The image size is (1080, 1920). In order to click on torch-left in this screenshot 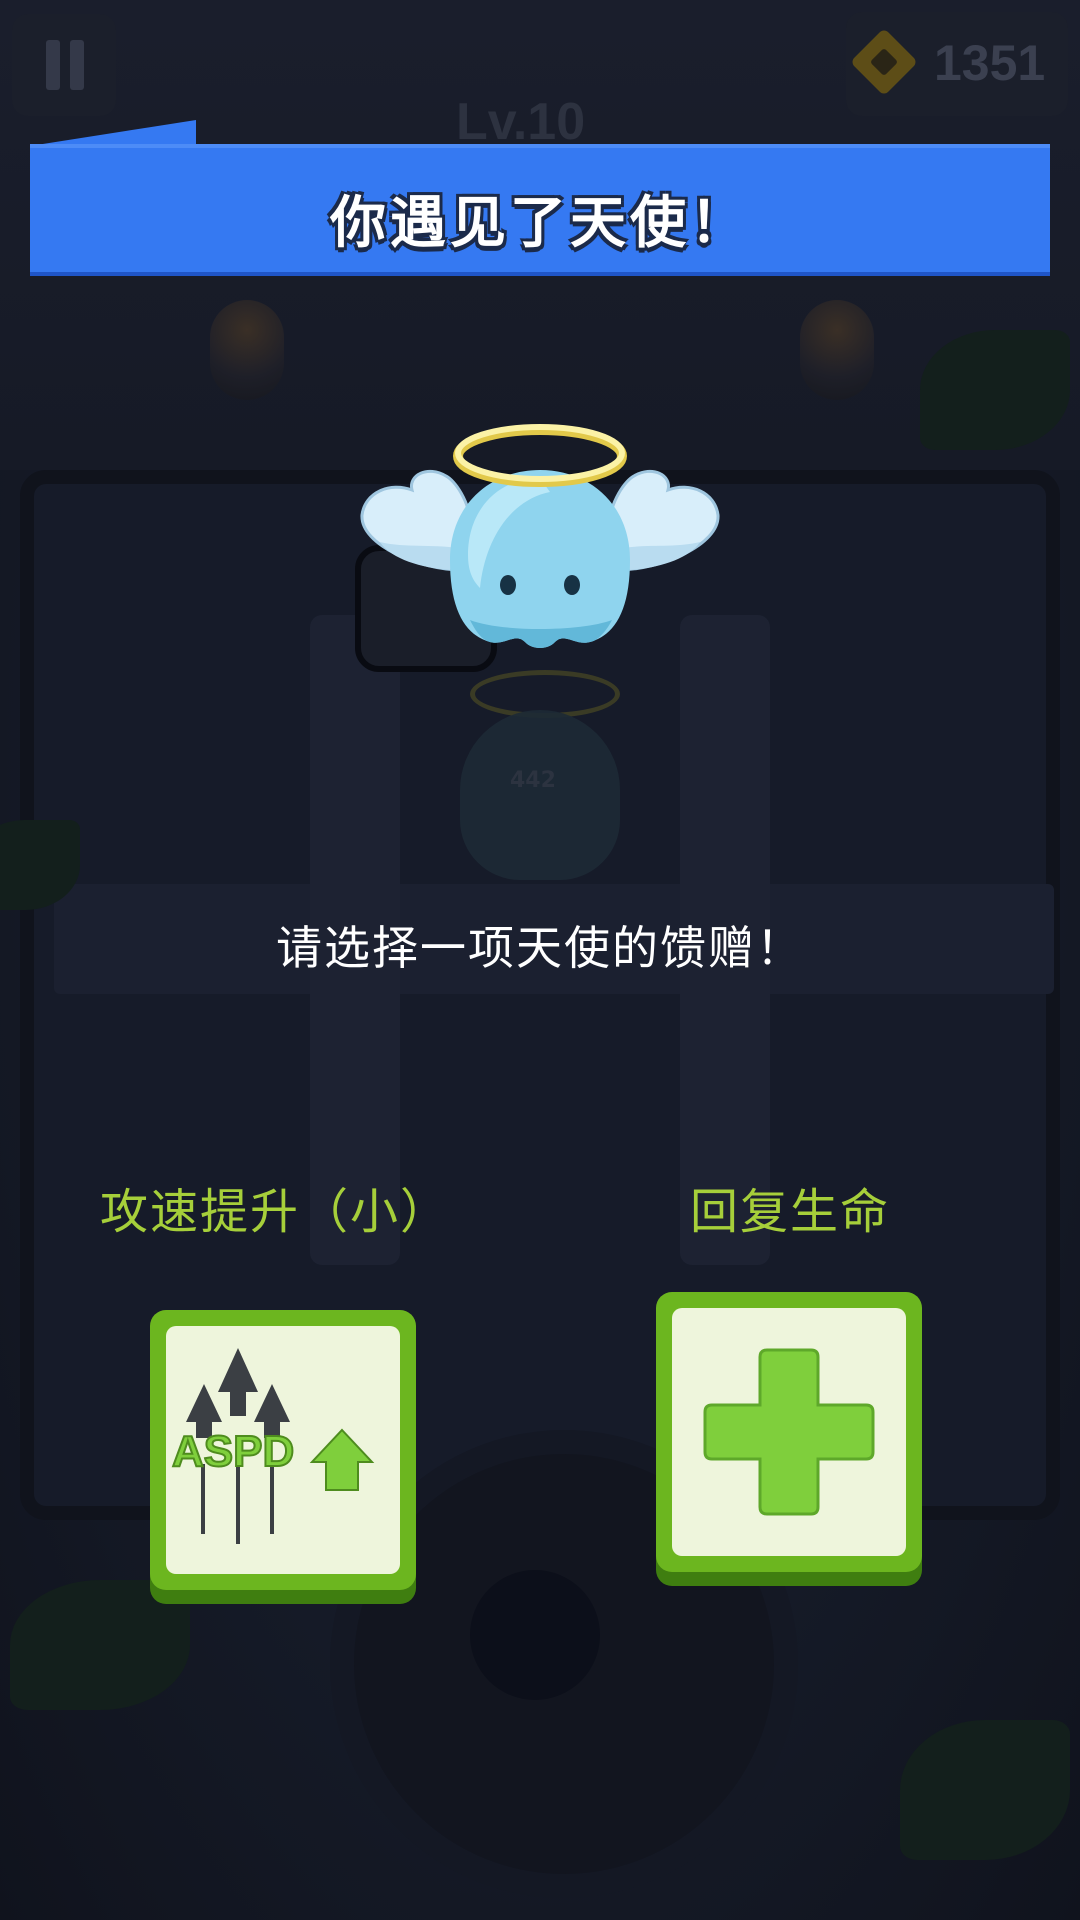, I will do `click(247, 350)`.